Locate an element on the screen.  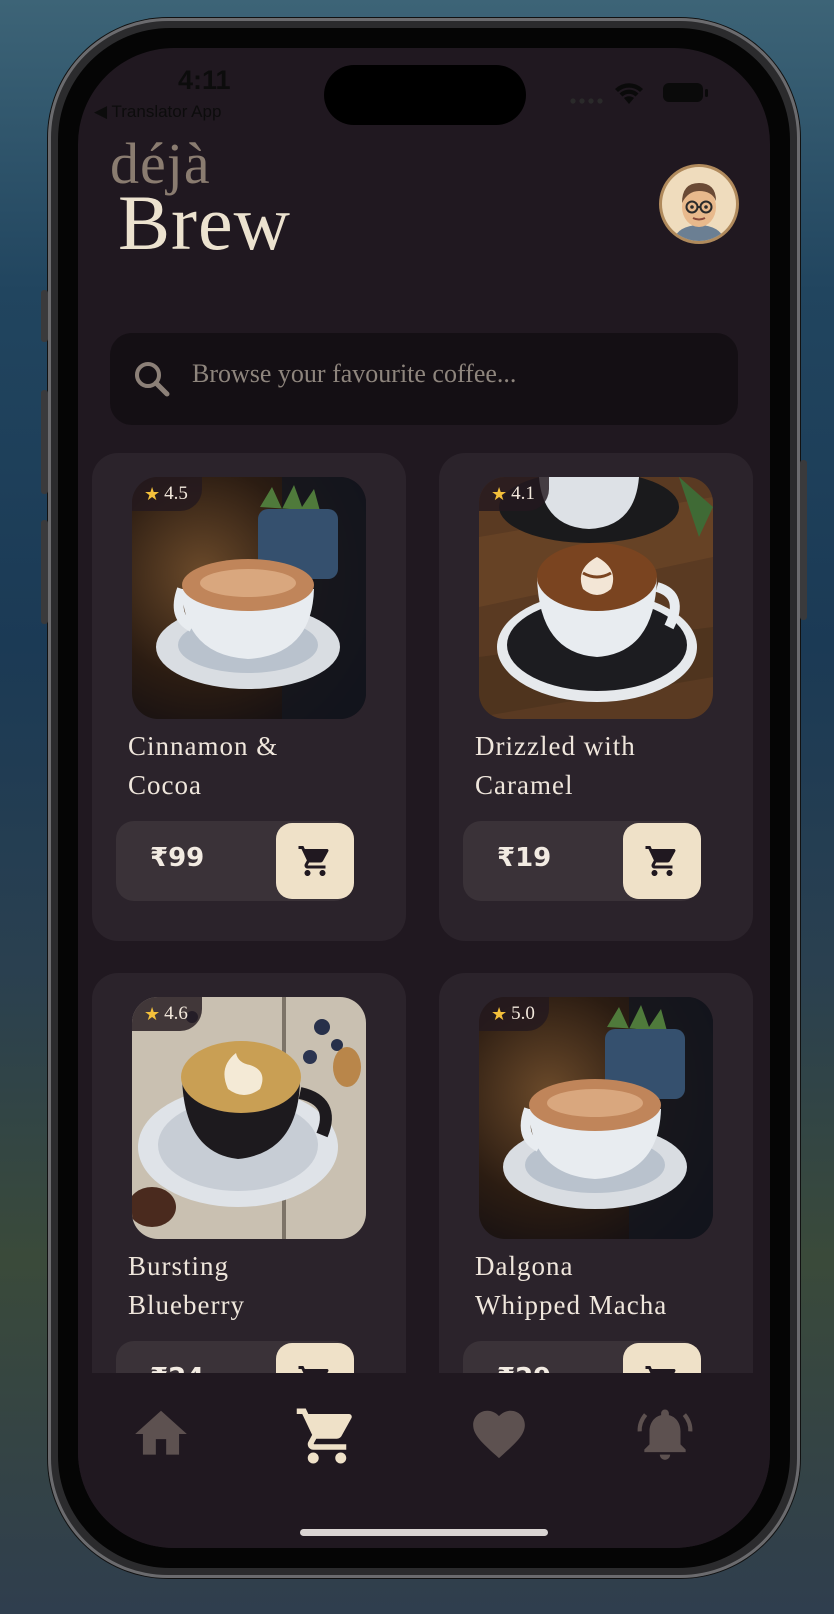
tab-bar is located at coordinates (424, 1460).